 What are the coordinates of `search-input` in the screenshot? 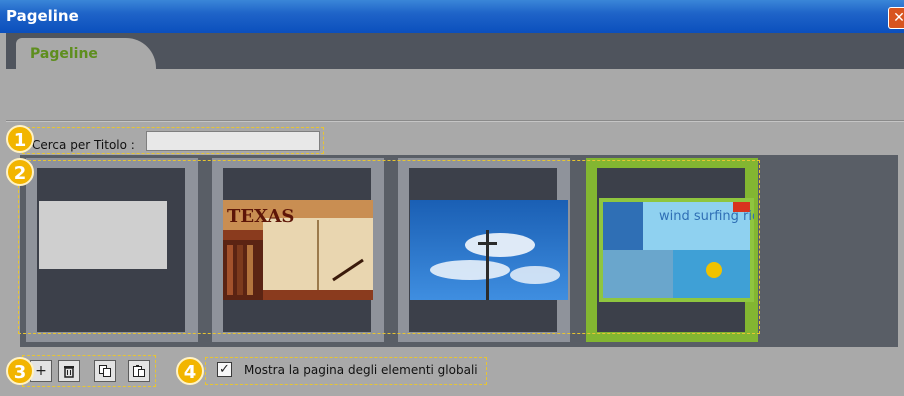 It's located at (233, 141).